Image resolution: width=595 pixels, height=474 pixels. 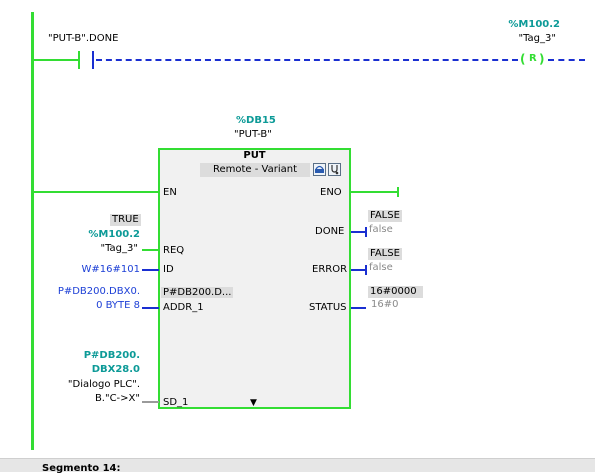 I want to click on block-diagnostics-icon, so click(x=334, y=169).